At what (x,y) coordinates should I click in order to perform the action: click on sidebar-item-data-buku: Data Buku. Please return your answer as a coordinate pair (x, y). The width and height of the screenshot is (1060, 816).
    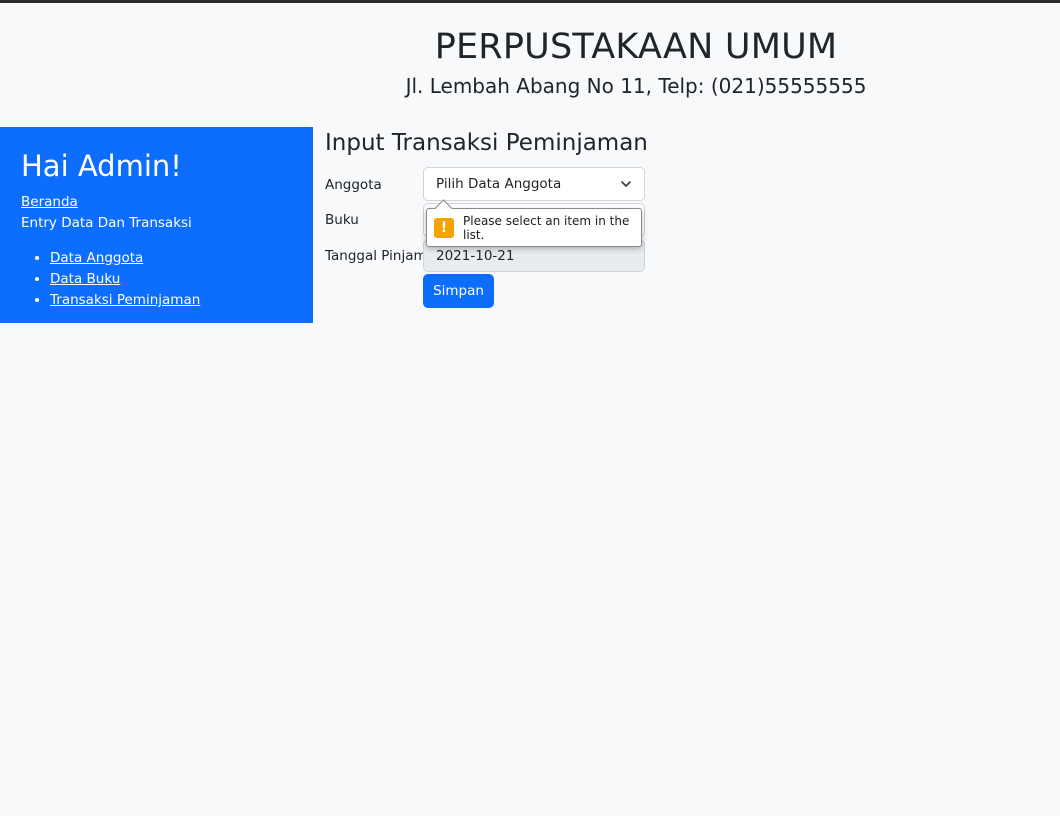
    Looking at the image, I should click on (171, 279).